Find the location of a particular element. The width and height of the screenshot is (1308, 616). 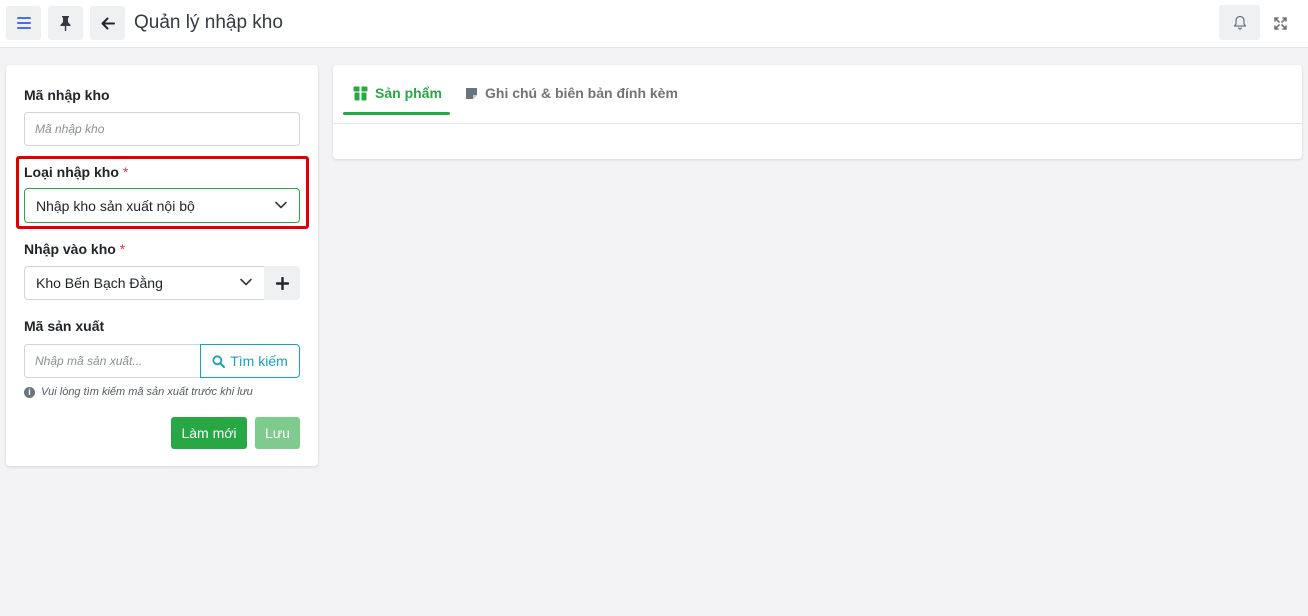

notifications-button is located at coordinates (1239, 22).